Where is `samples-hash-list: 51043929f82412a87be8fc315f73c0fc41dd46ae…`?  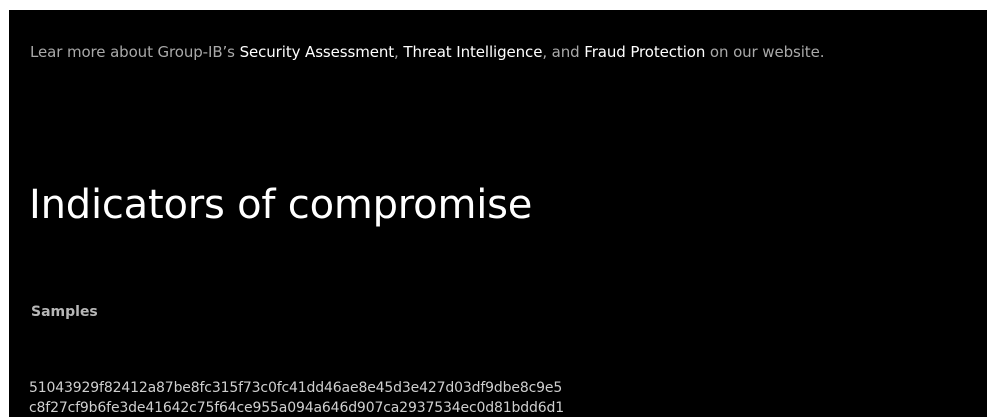
samples-hash-list: 51043929f82412a87be8fc315f73c0fc41dd46ae… is located at coordinates (296, 397).